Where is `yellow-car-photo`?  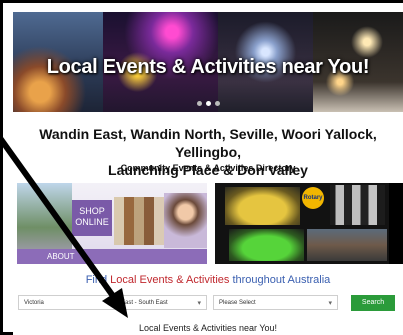
yellow-car-photo is located at coordinates (262, 206).